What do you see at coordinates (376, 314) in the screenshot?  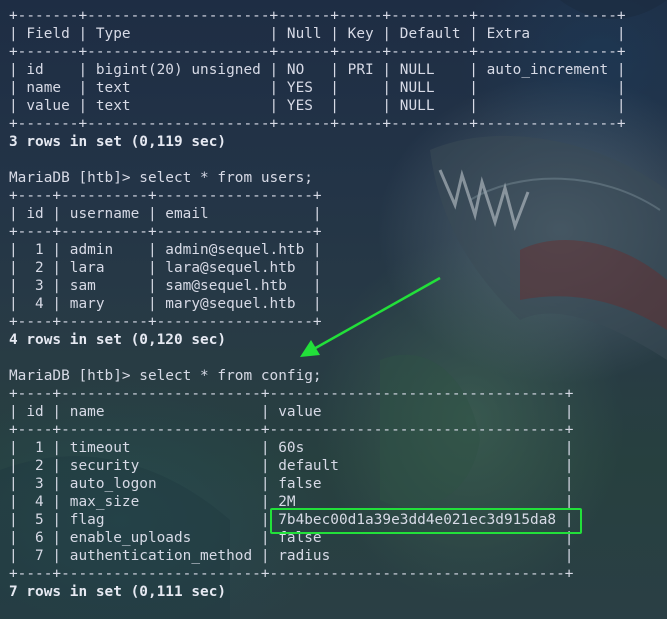 I see `arrow-shaft` at bounding box center [376, 314].